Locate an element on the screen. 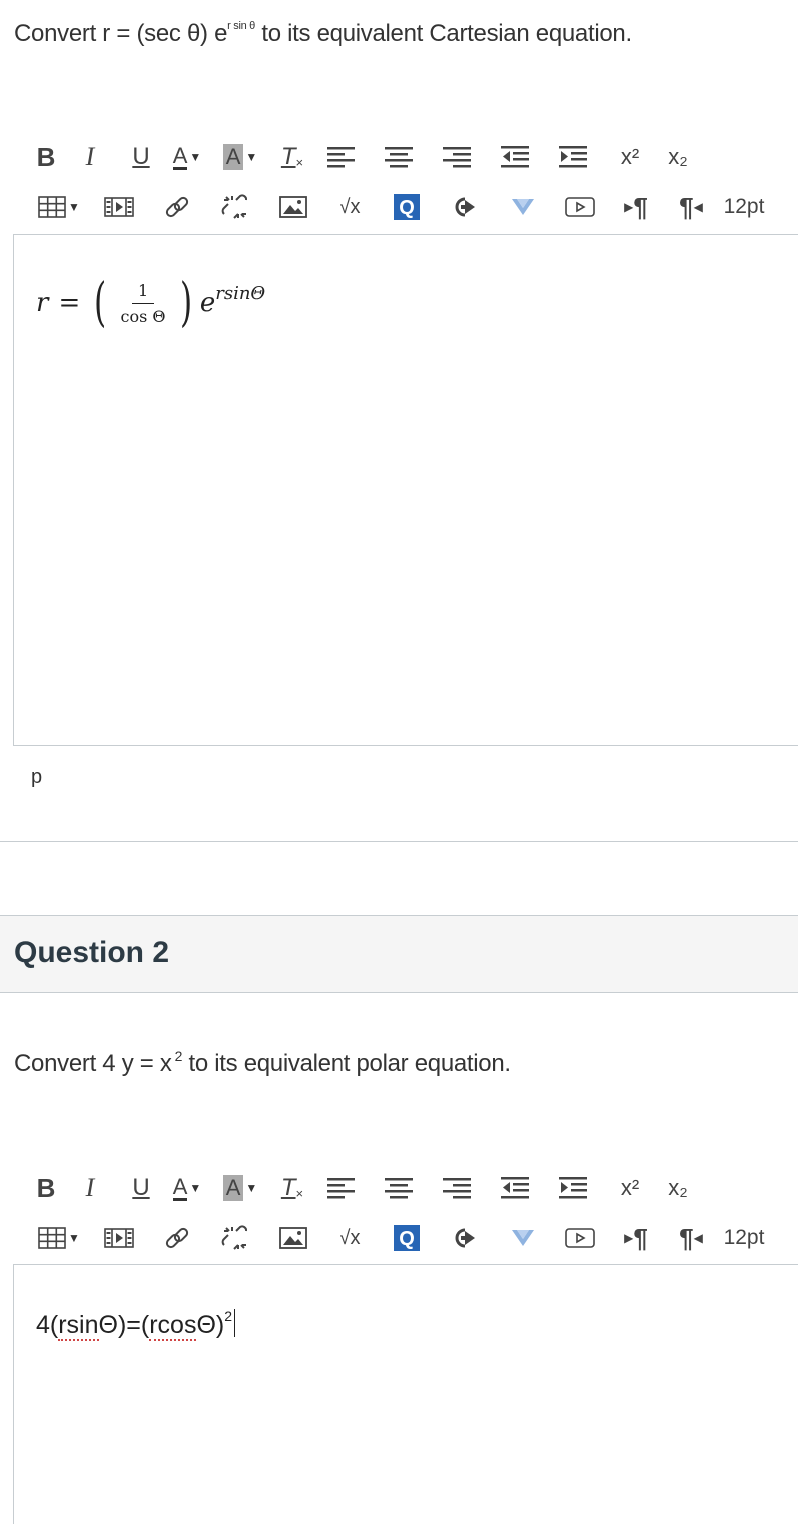 The height and width of the screenshot is (1524, 798). math-variable-r: r is located at coordinates (42, 303).